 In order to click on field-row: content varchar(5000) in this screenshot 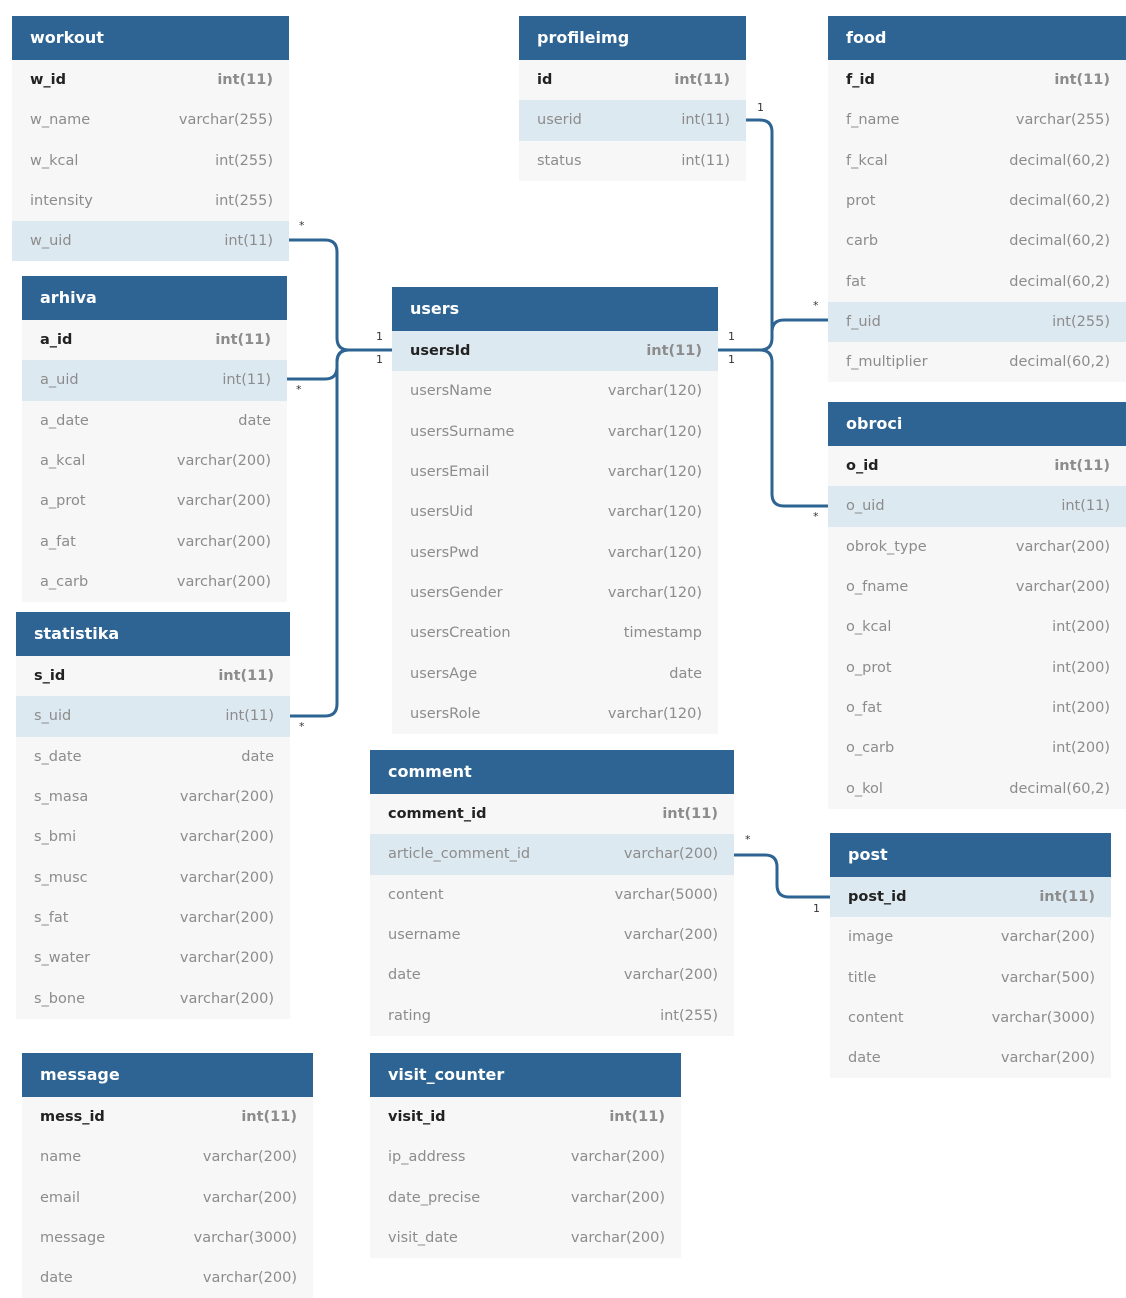, I will do `click(552, 895)`.